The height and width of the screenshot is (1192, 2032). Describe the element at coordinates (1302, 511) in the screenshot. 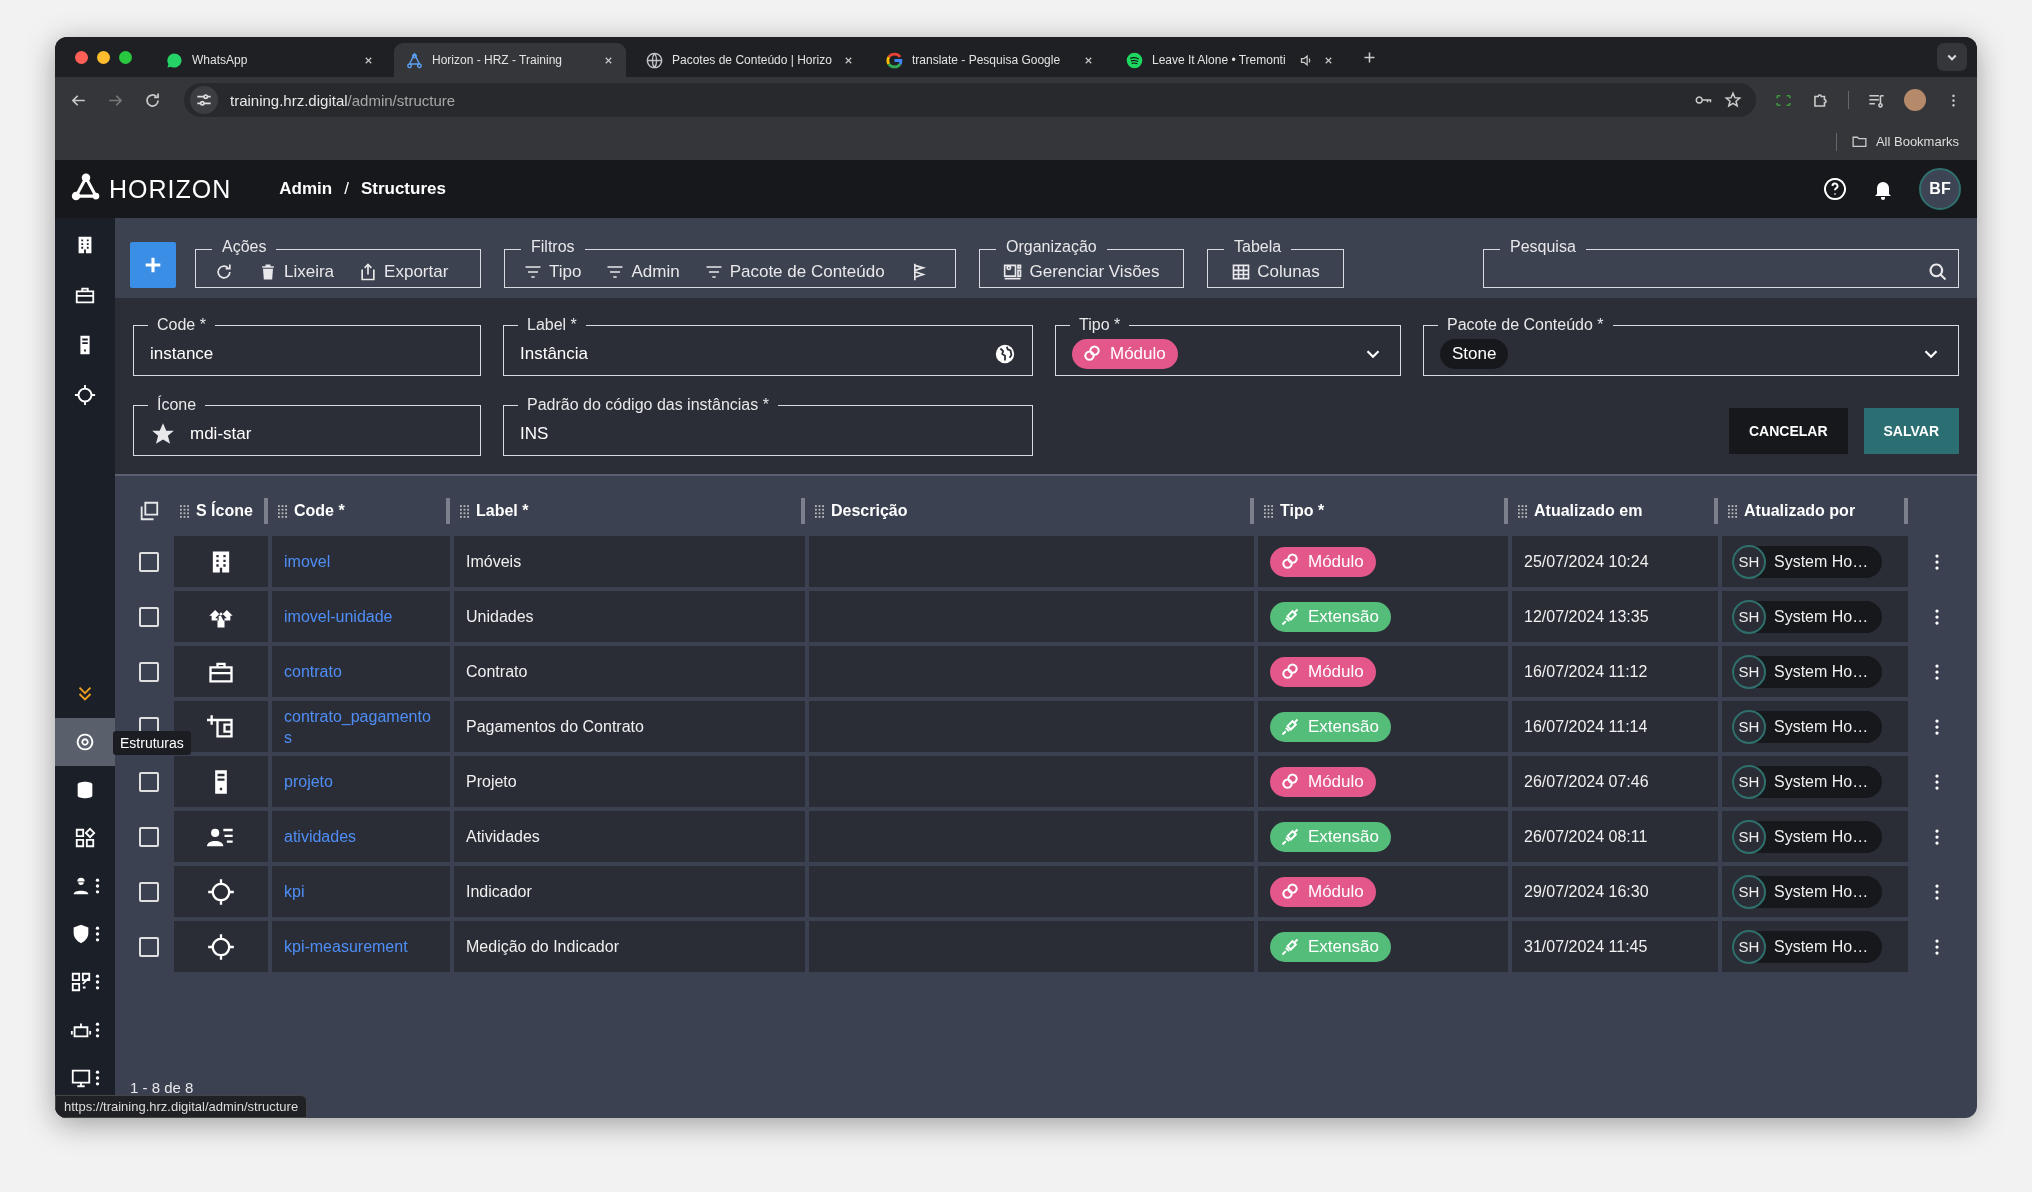

I see `column-header: Tipo *` at that location.